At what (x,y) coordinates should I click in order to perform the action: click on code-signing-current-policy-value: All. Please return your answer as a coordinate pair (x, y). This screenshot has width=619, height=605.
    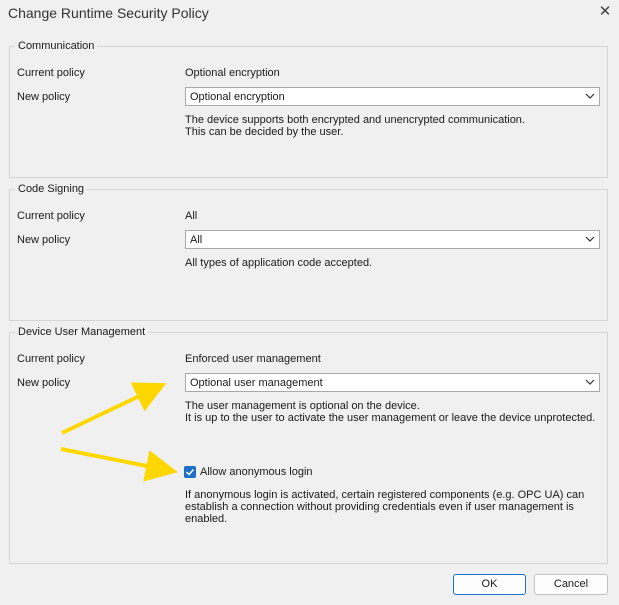
    Looking at the image, I should click on (191, 216).